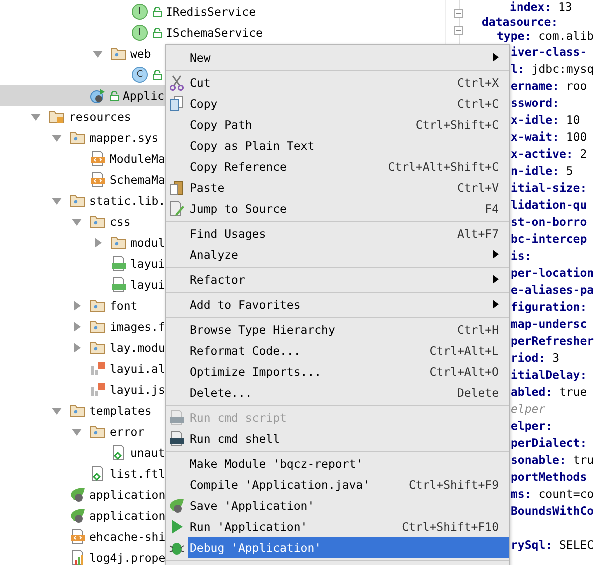 This screenshot has height=565, width=595. Describe the element at coordinates (141, 53) in the screenshot. I see `tree-item-label: web` at that location.